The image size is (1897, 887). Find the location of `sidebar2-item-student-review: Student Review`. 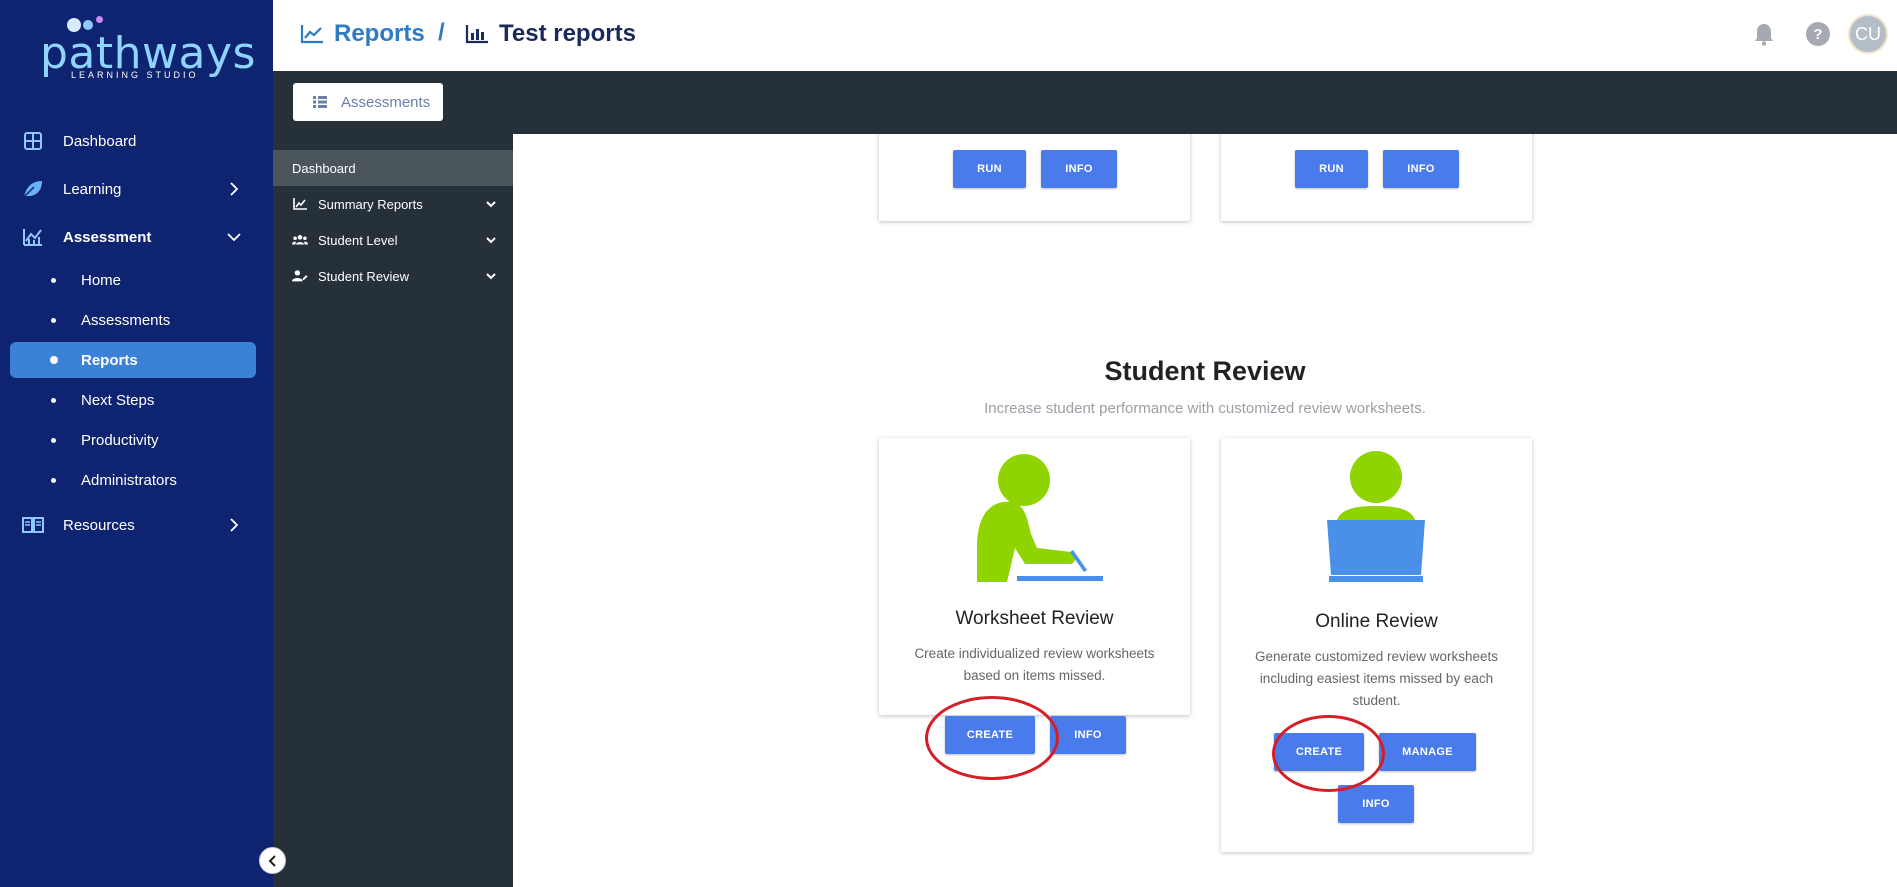

sidebar2-item-student-review: Student Review is located at coordinates (393, 276).